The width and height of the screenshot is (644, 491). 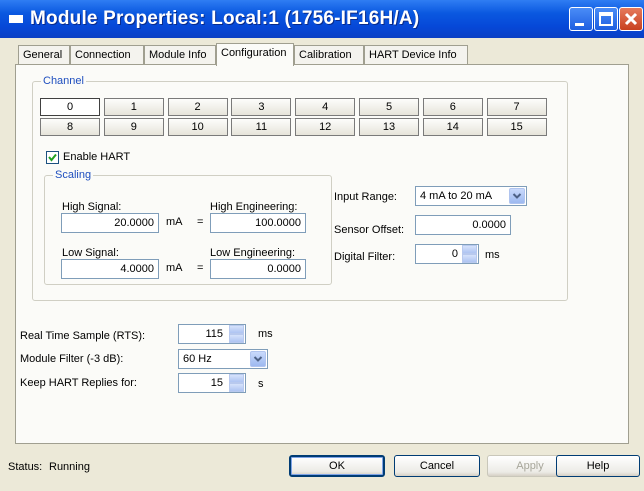 I want to click on channel-button-0: 0, so click(x=70, y=107).